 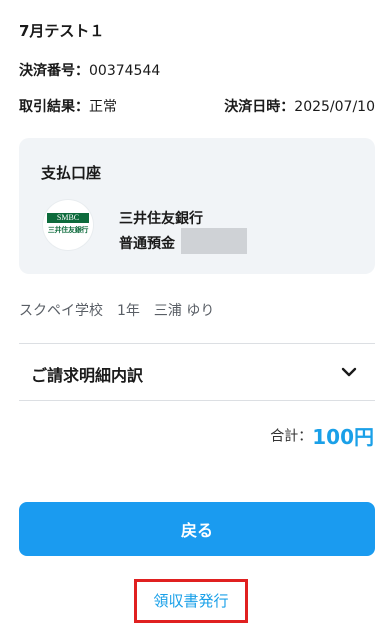 What do you see at coordinates (68, 218) in the screenshot?
I see `bank-logo-mark: SMBC` at bounding box center [68, 218].